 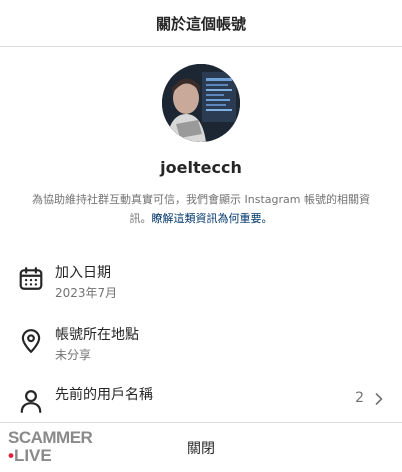 I want to click on account-location-label: 帳號所在地點, so click(x=97, y=335).